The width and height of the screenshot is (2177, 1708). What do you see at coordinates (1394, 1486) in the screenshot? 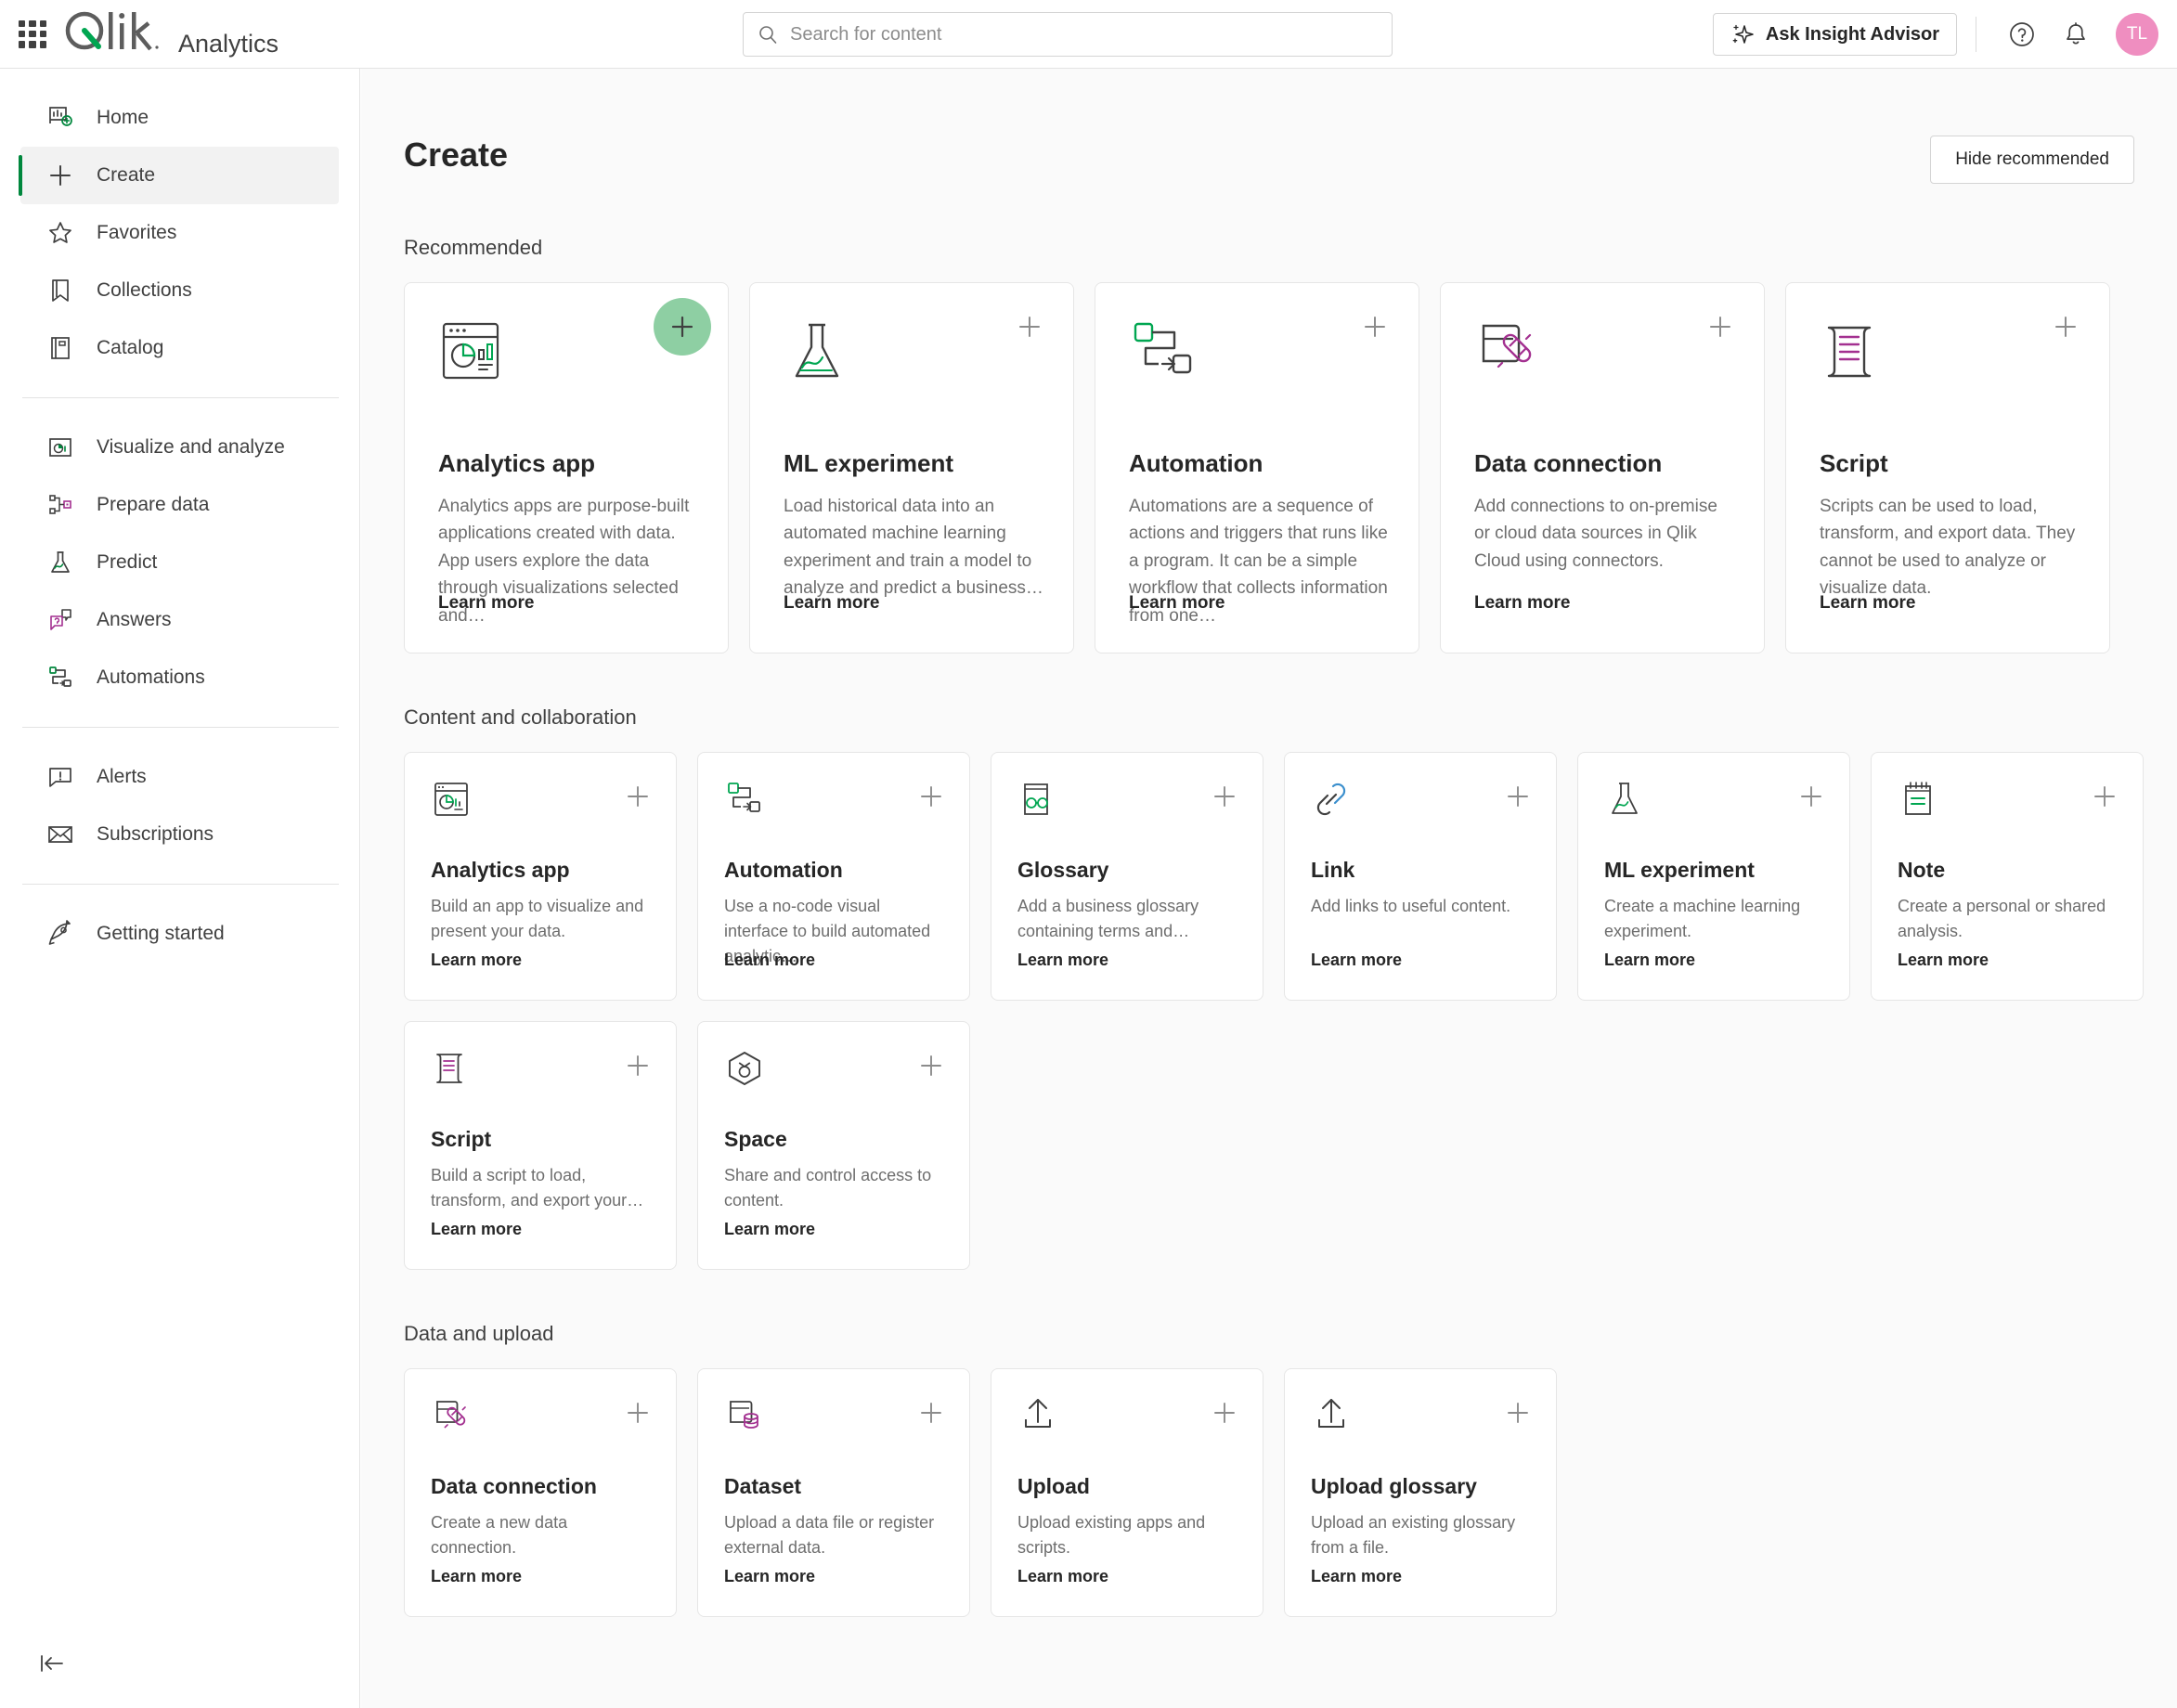
I see `card-title: Upload glossary` at bounding box center [1394, 1486].